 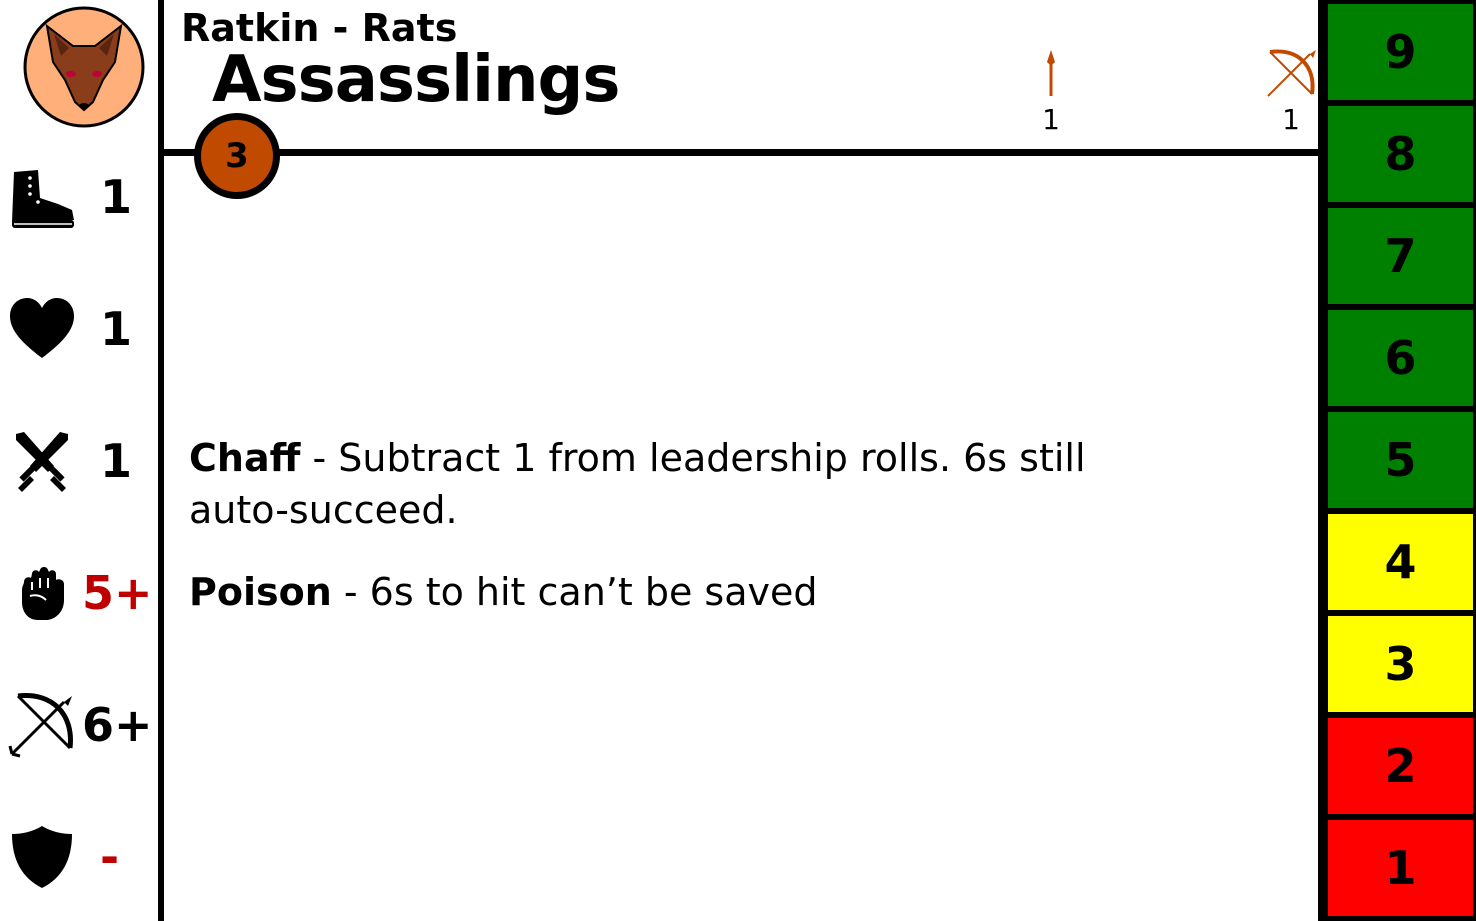 I want to click on stat-movement: 1, so click(x=79, y=197).